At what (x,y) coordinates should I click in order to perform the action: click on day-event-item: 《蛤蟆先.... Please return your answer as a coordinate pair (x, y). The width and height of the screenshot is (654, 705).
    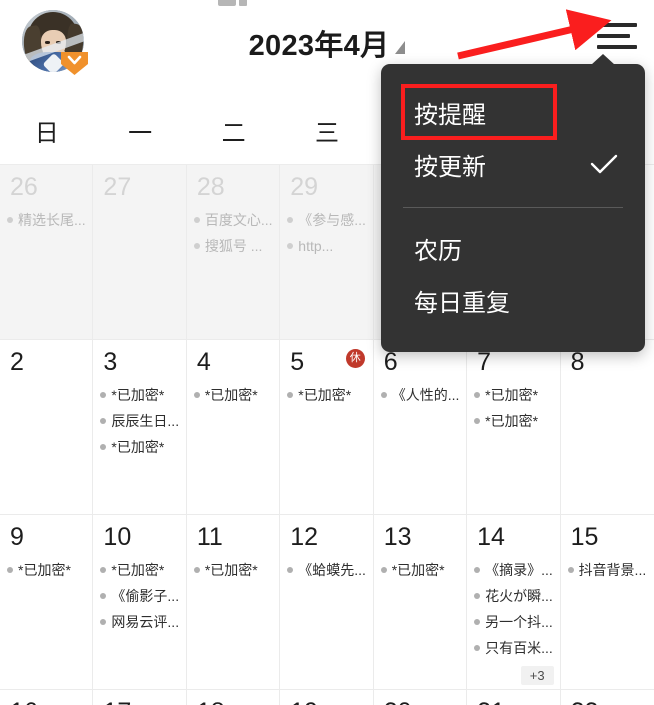
    Looking at the image, I should click on (327, 570).